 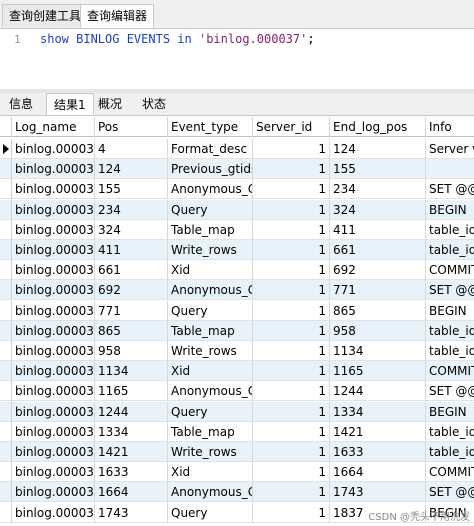 What do you see at coordinates (237, 250) in the screenshot?
I see `table-row: binlog.000037411Write_rows1661table_id:` at bounding box center [237, 250].